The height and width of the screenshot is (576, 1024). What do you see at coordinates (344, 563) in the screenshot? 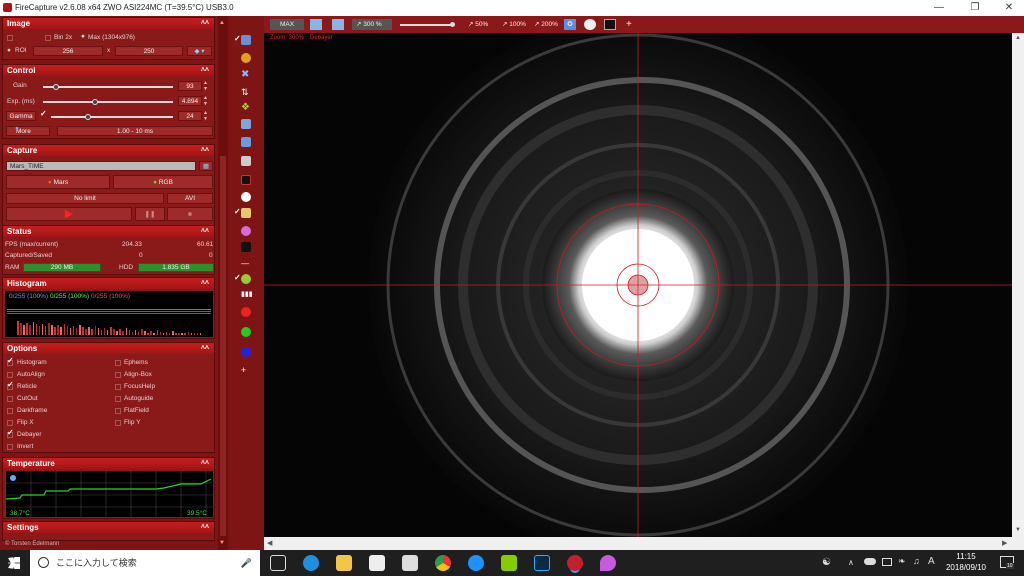
I see `file-explorer-icon` at bounding box center [344, 563].